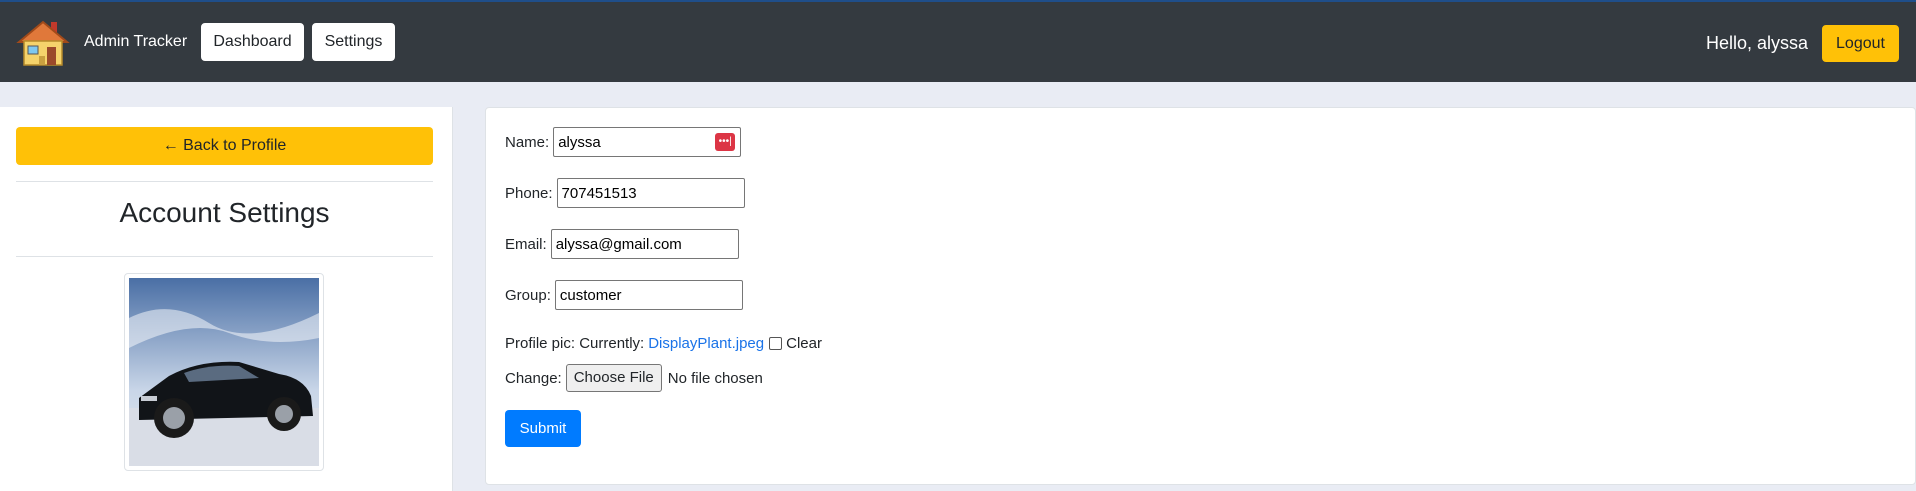 This screenshot has width=1916, height=491. What do you see at coordinates (252, 42) in the screenshot?
I see `dashboard-button: Dashboard` at bounding box center [252, 42].